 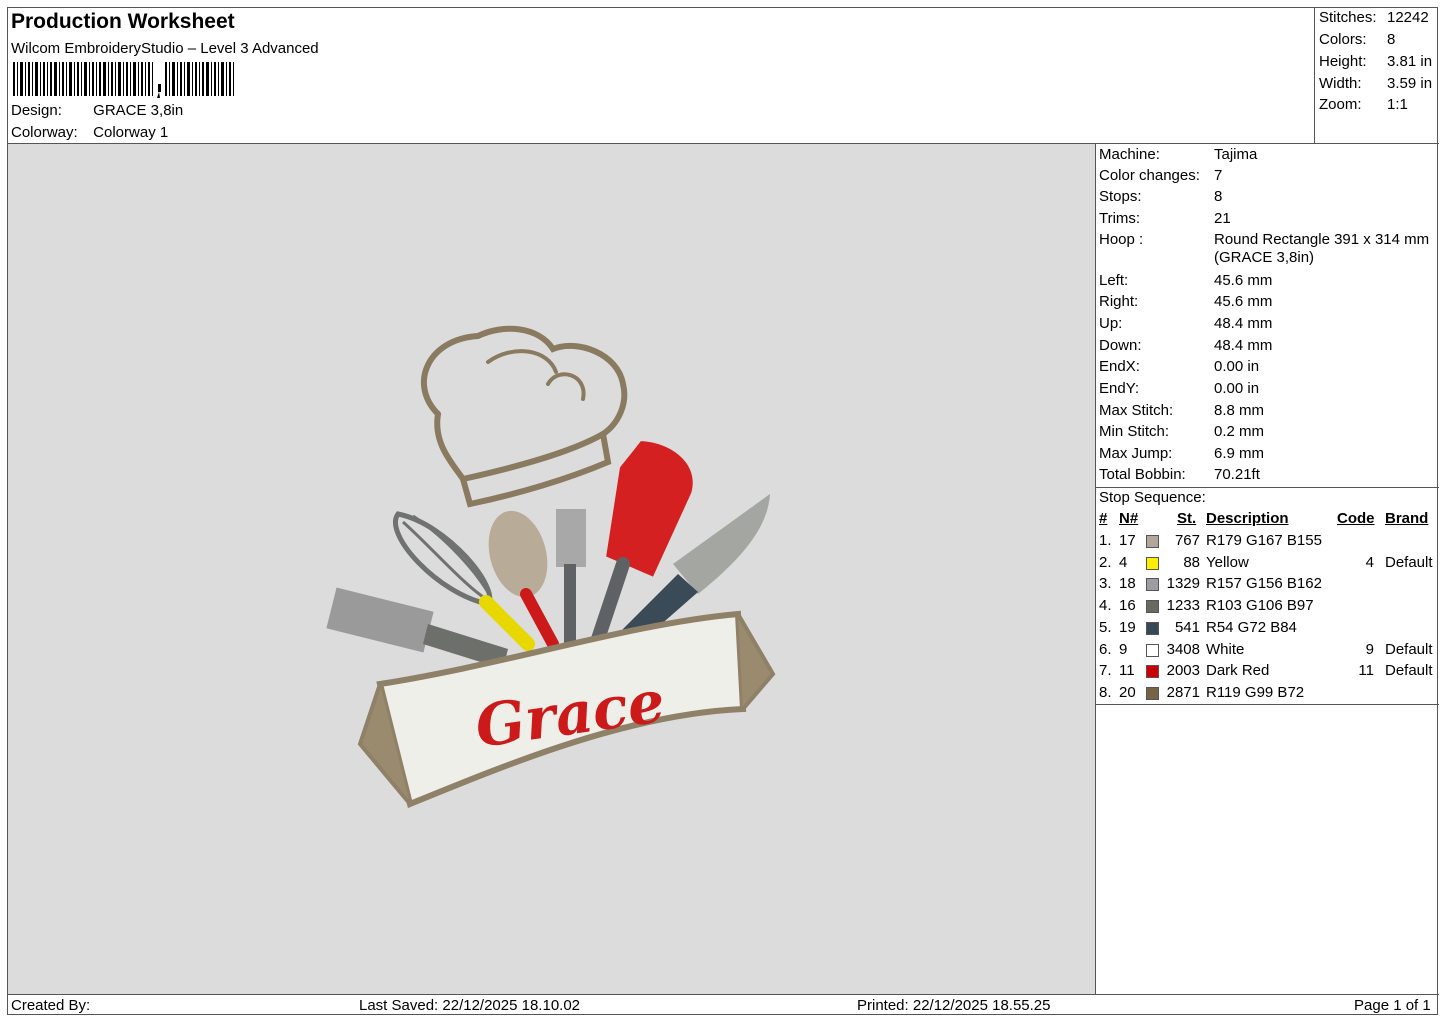 What do you see at coordinates (1380, 39) in the screenshot?
I see `stat-colors: Colors: 8` at bounding box center [1380, 39].